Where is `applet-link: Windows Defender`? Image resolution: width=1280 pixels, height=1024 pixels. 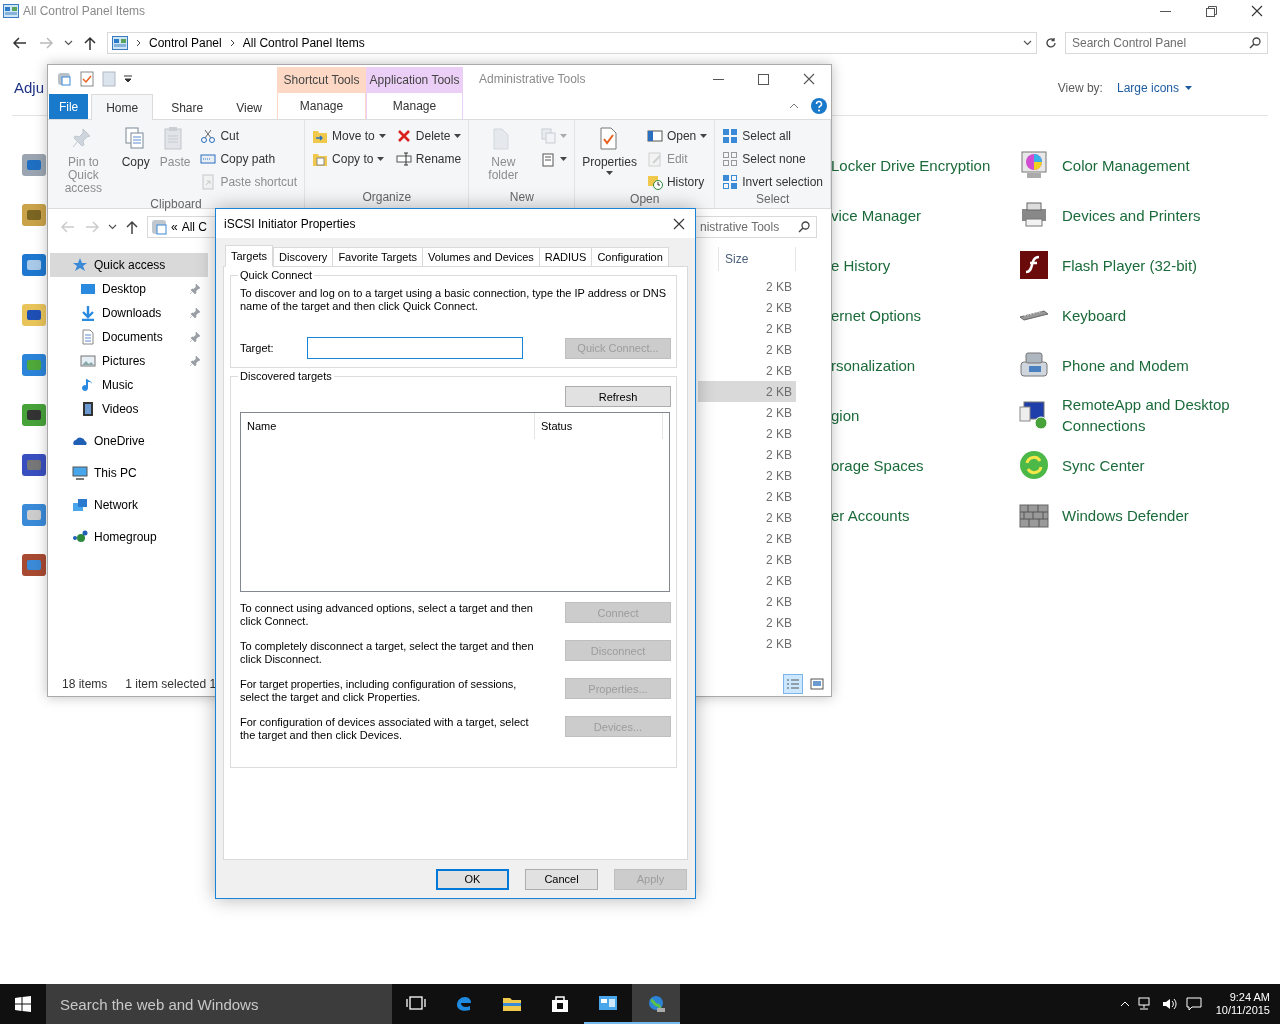
applet-link: Windows Defender is located at coordinates (1162, 515).